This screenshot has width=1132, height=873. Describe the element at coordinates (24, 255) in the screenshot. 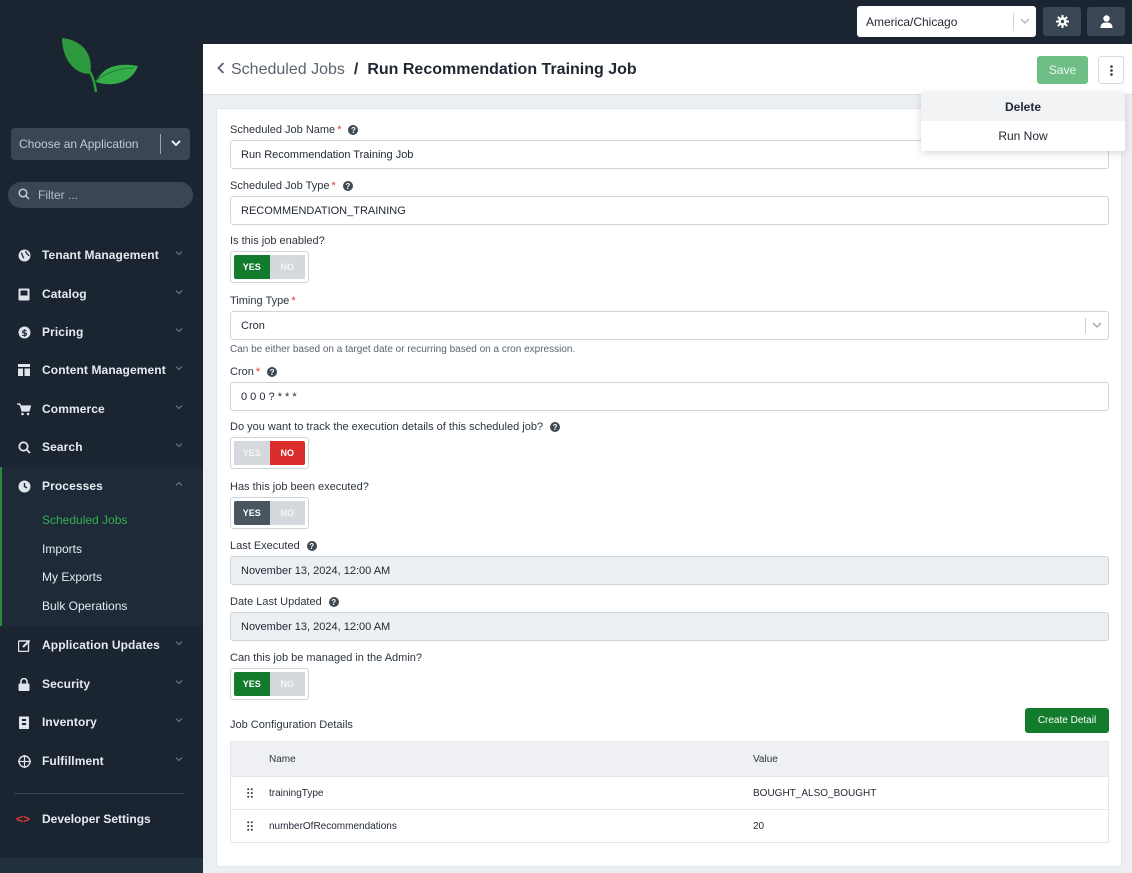

I see `globe-icon` at that location.